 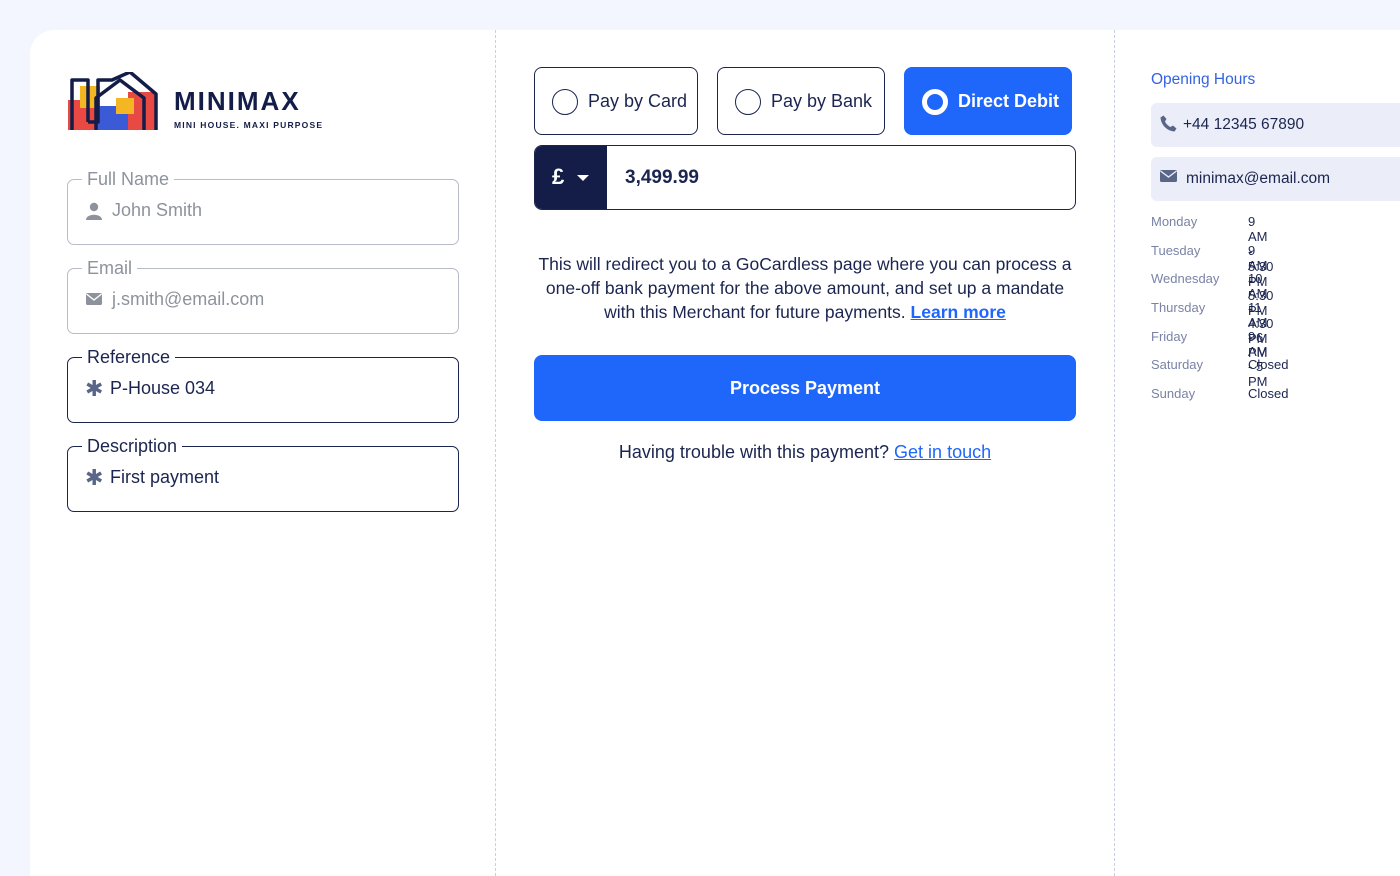 I want to click on direct-debit-option: Direct Debit, so click(x=988, y=101).